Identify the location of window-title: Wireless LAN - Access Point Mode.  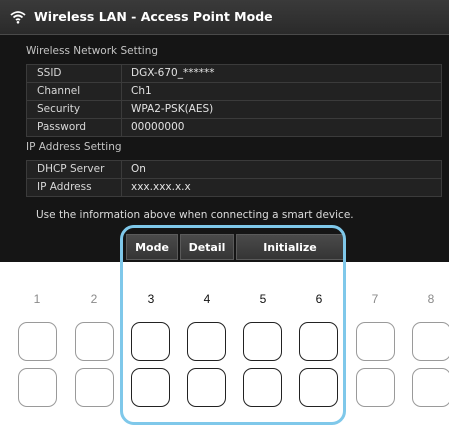
(153, 16).